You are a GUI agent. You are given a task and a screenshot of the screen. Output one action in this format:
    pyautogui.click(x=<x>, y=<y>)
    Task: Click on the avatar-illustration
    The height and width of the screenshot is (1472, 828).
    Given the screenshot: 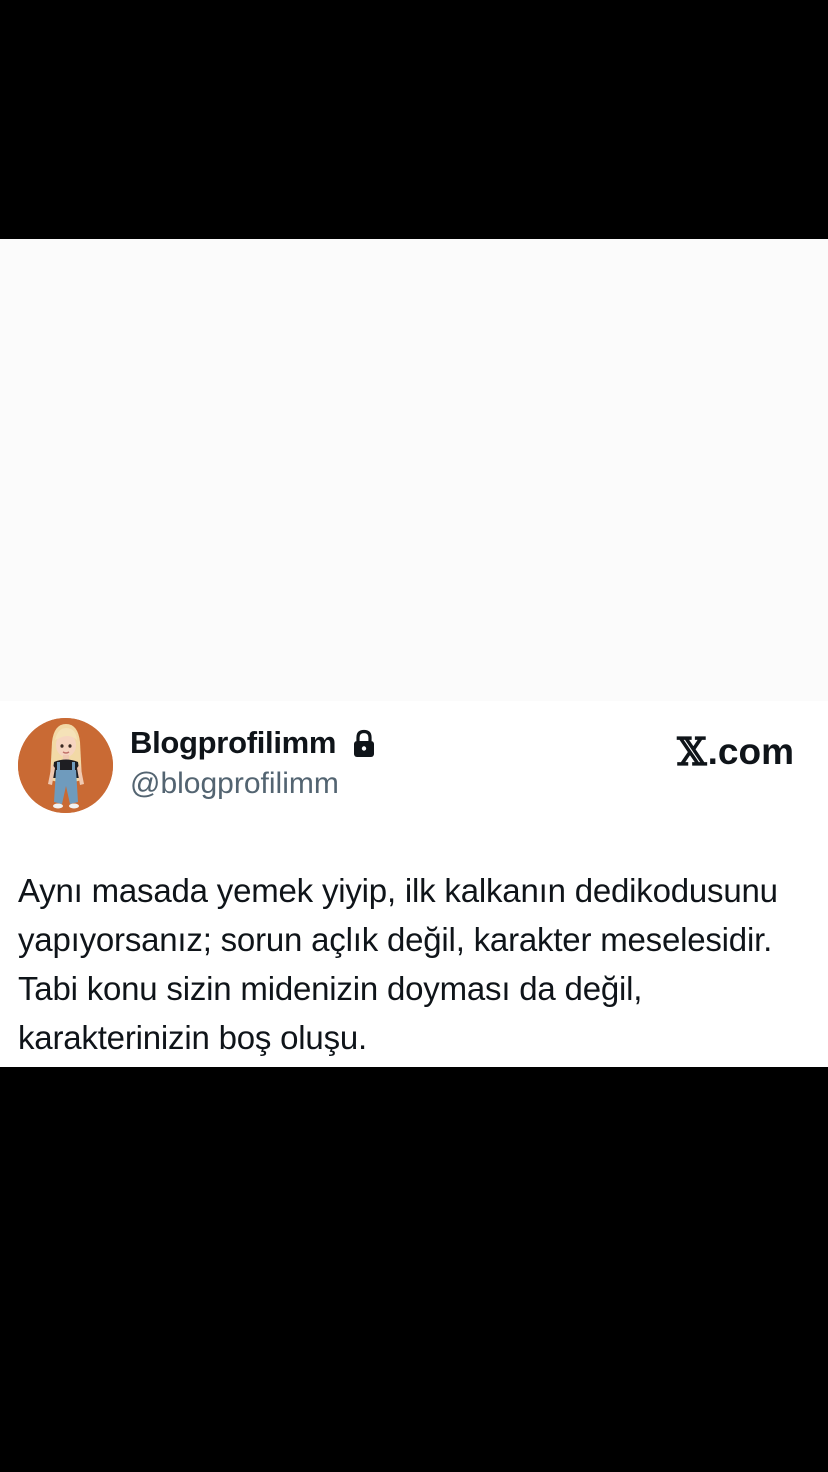 What is the action you would take?
    pyautogui.click(x=65, y=765)
    